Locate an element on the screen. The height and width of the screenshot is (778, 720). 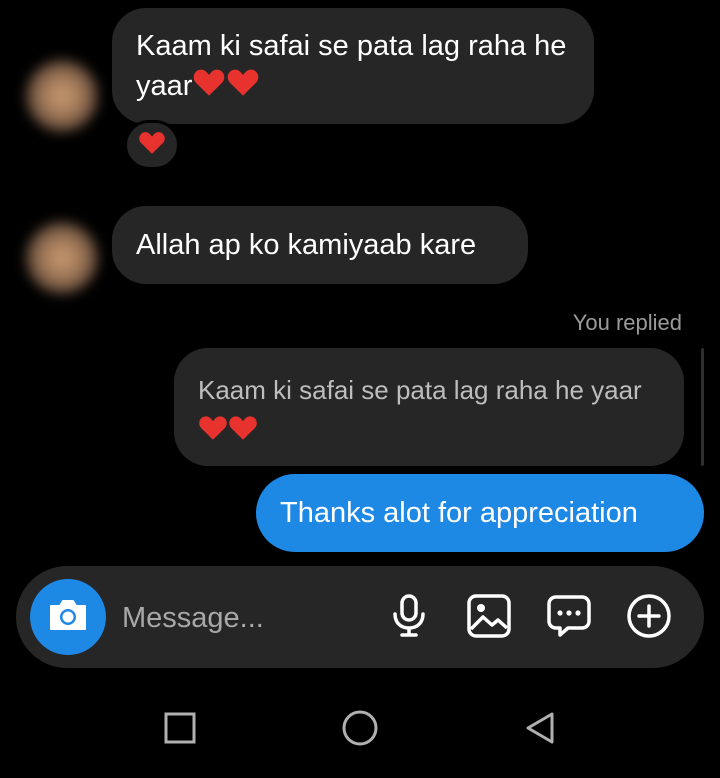
microphone-button is located at coordinates (409, 618).